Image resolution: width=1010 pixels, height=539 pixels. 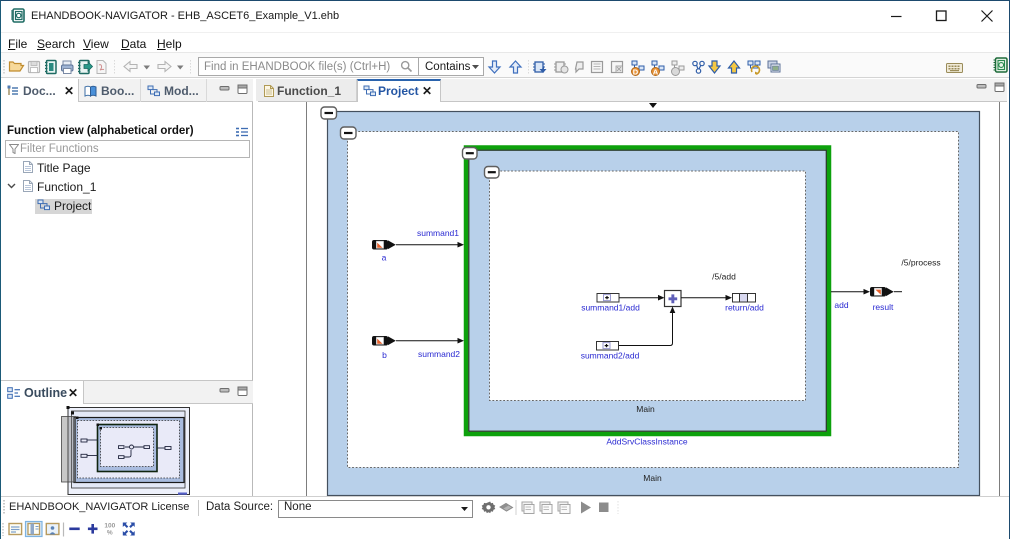 I want to click on svg-text: 100, so click(x=109, y=526).